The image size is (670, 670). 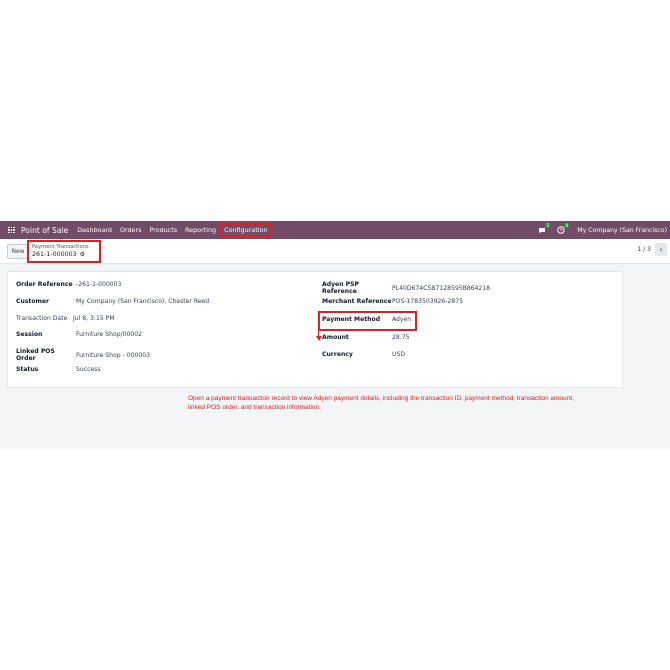 What do you see at coordinates (18, 251) in the screenshot?
I see `new-button: New` at bounding box center [18, 251].